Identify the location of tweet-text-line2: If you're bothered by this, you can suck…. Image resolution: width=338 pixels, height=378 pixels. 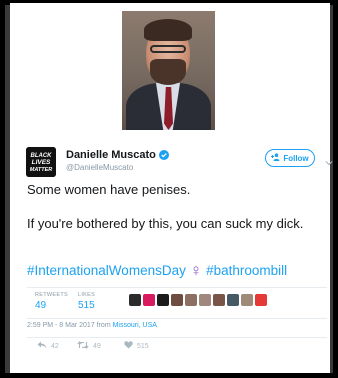
(165, 223).